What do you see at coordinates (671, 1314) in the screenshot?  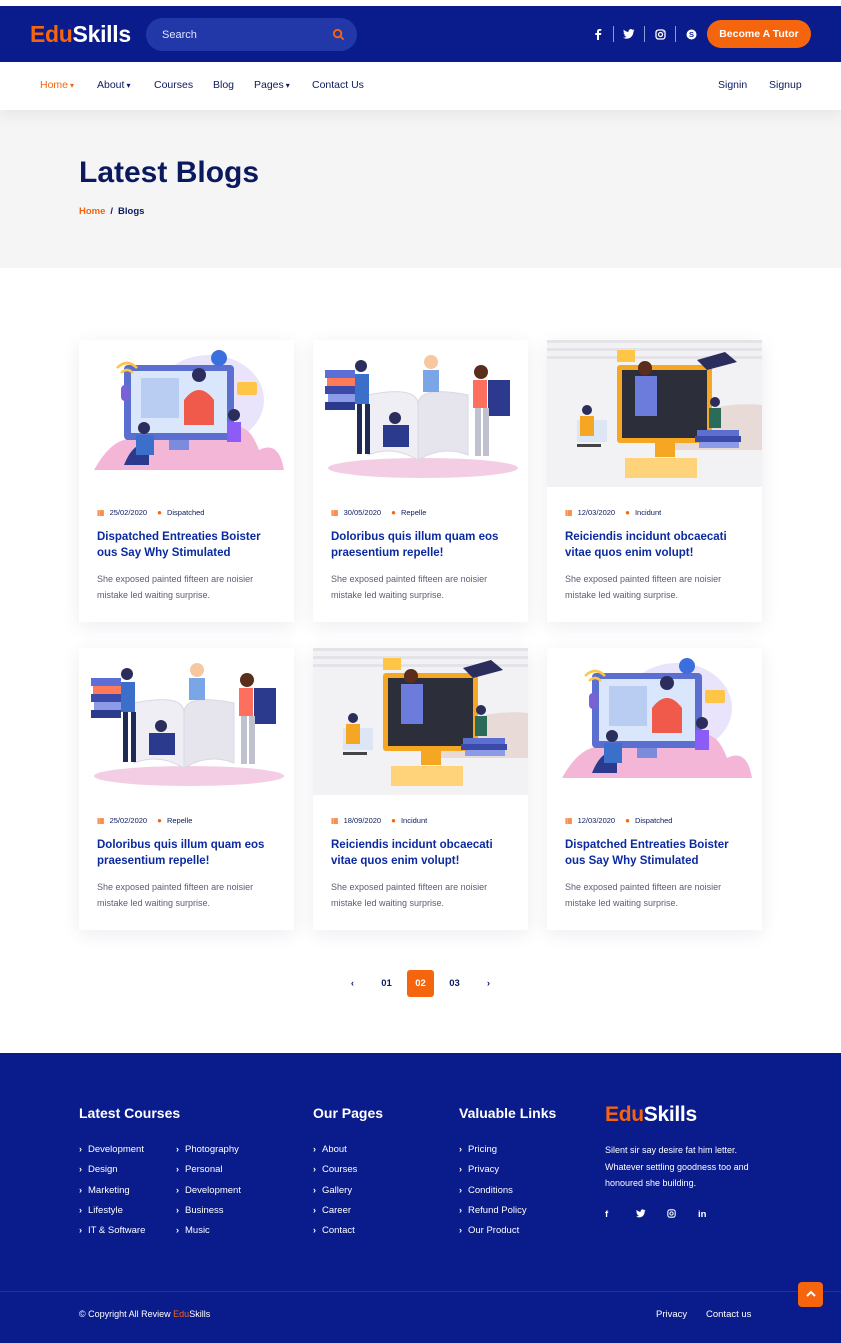 I see `footer-privacy-link: Privacy` at bounding box center [671, 1314].